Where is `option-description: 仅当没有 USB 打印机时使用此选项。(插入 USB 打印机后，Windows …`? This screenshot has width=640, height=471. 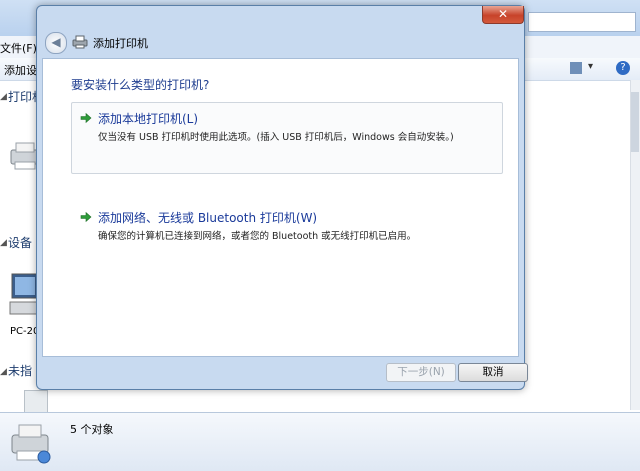 option-description: 仅当没有 USB 打印机时使用此选项。(插入 USB 打印机后，Windows … is located at coordinates (276, 137).